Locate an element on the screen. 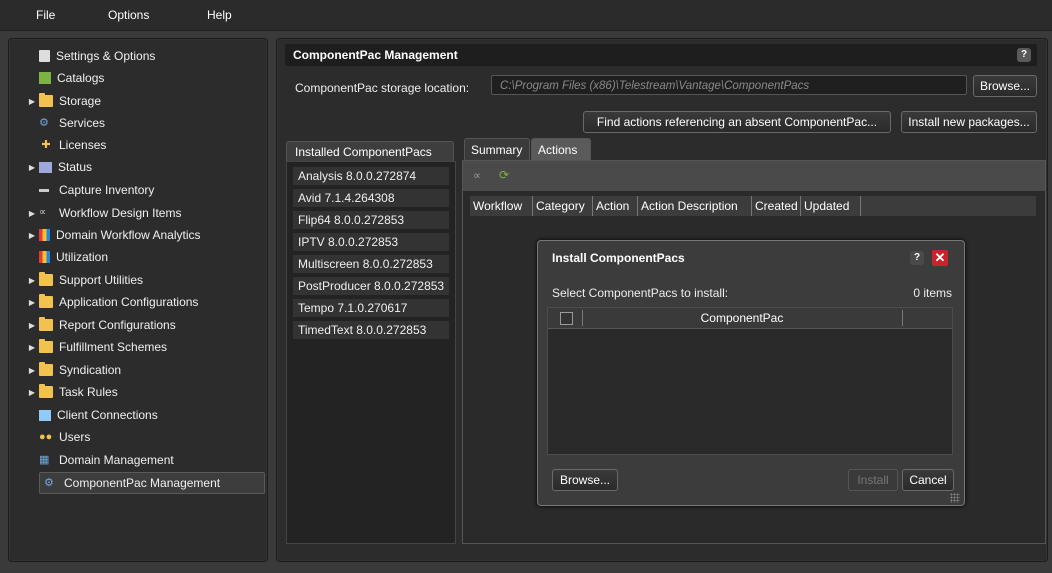 This screenshot has height=573, width=1052. sidebar-item-componentpac-management: ⚙ ComponentPac Management is located at coordinates (152, 483).